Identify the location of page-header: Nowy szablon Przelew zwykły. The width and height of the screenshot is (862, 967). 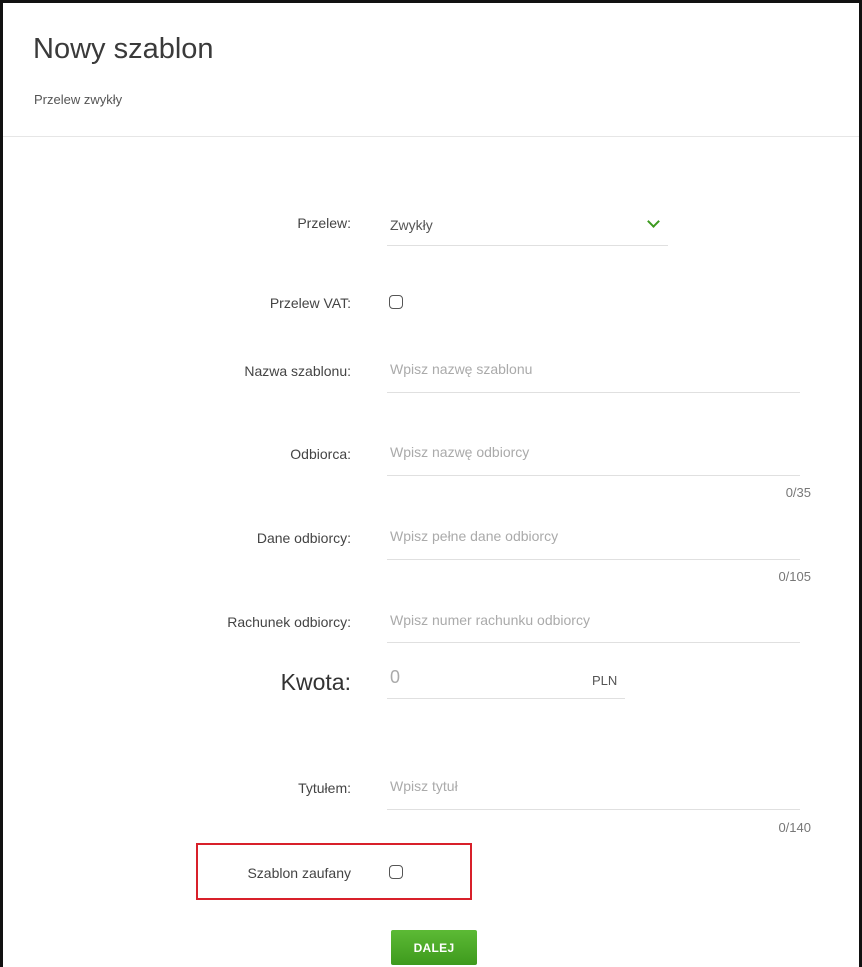
(431, 70).